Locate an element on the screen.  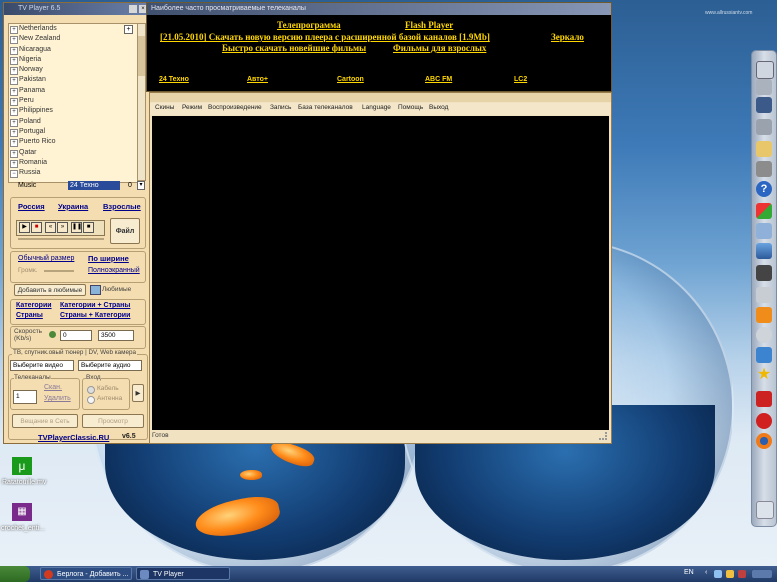
list-item: + Poland is located at coordinates (73, 122).